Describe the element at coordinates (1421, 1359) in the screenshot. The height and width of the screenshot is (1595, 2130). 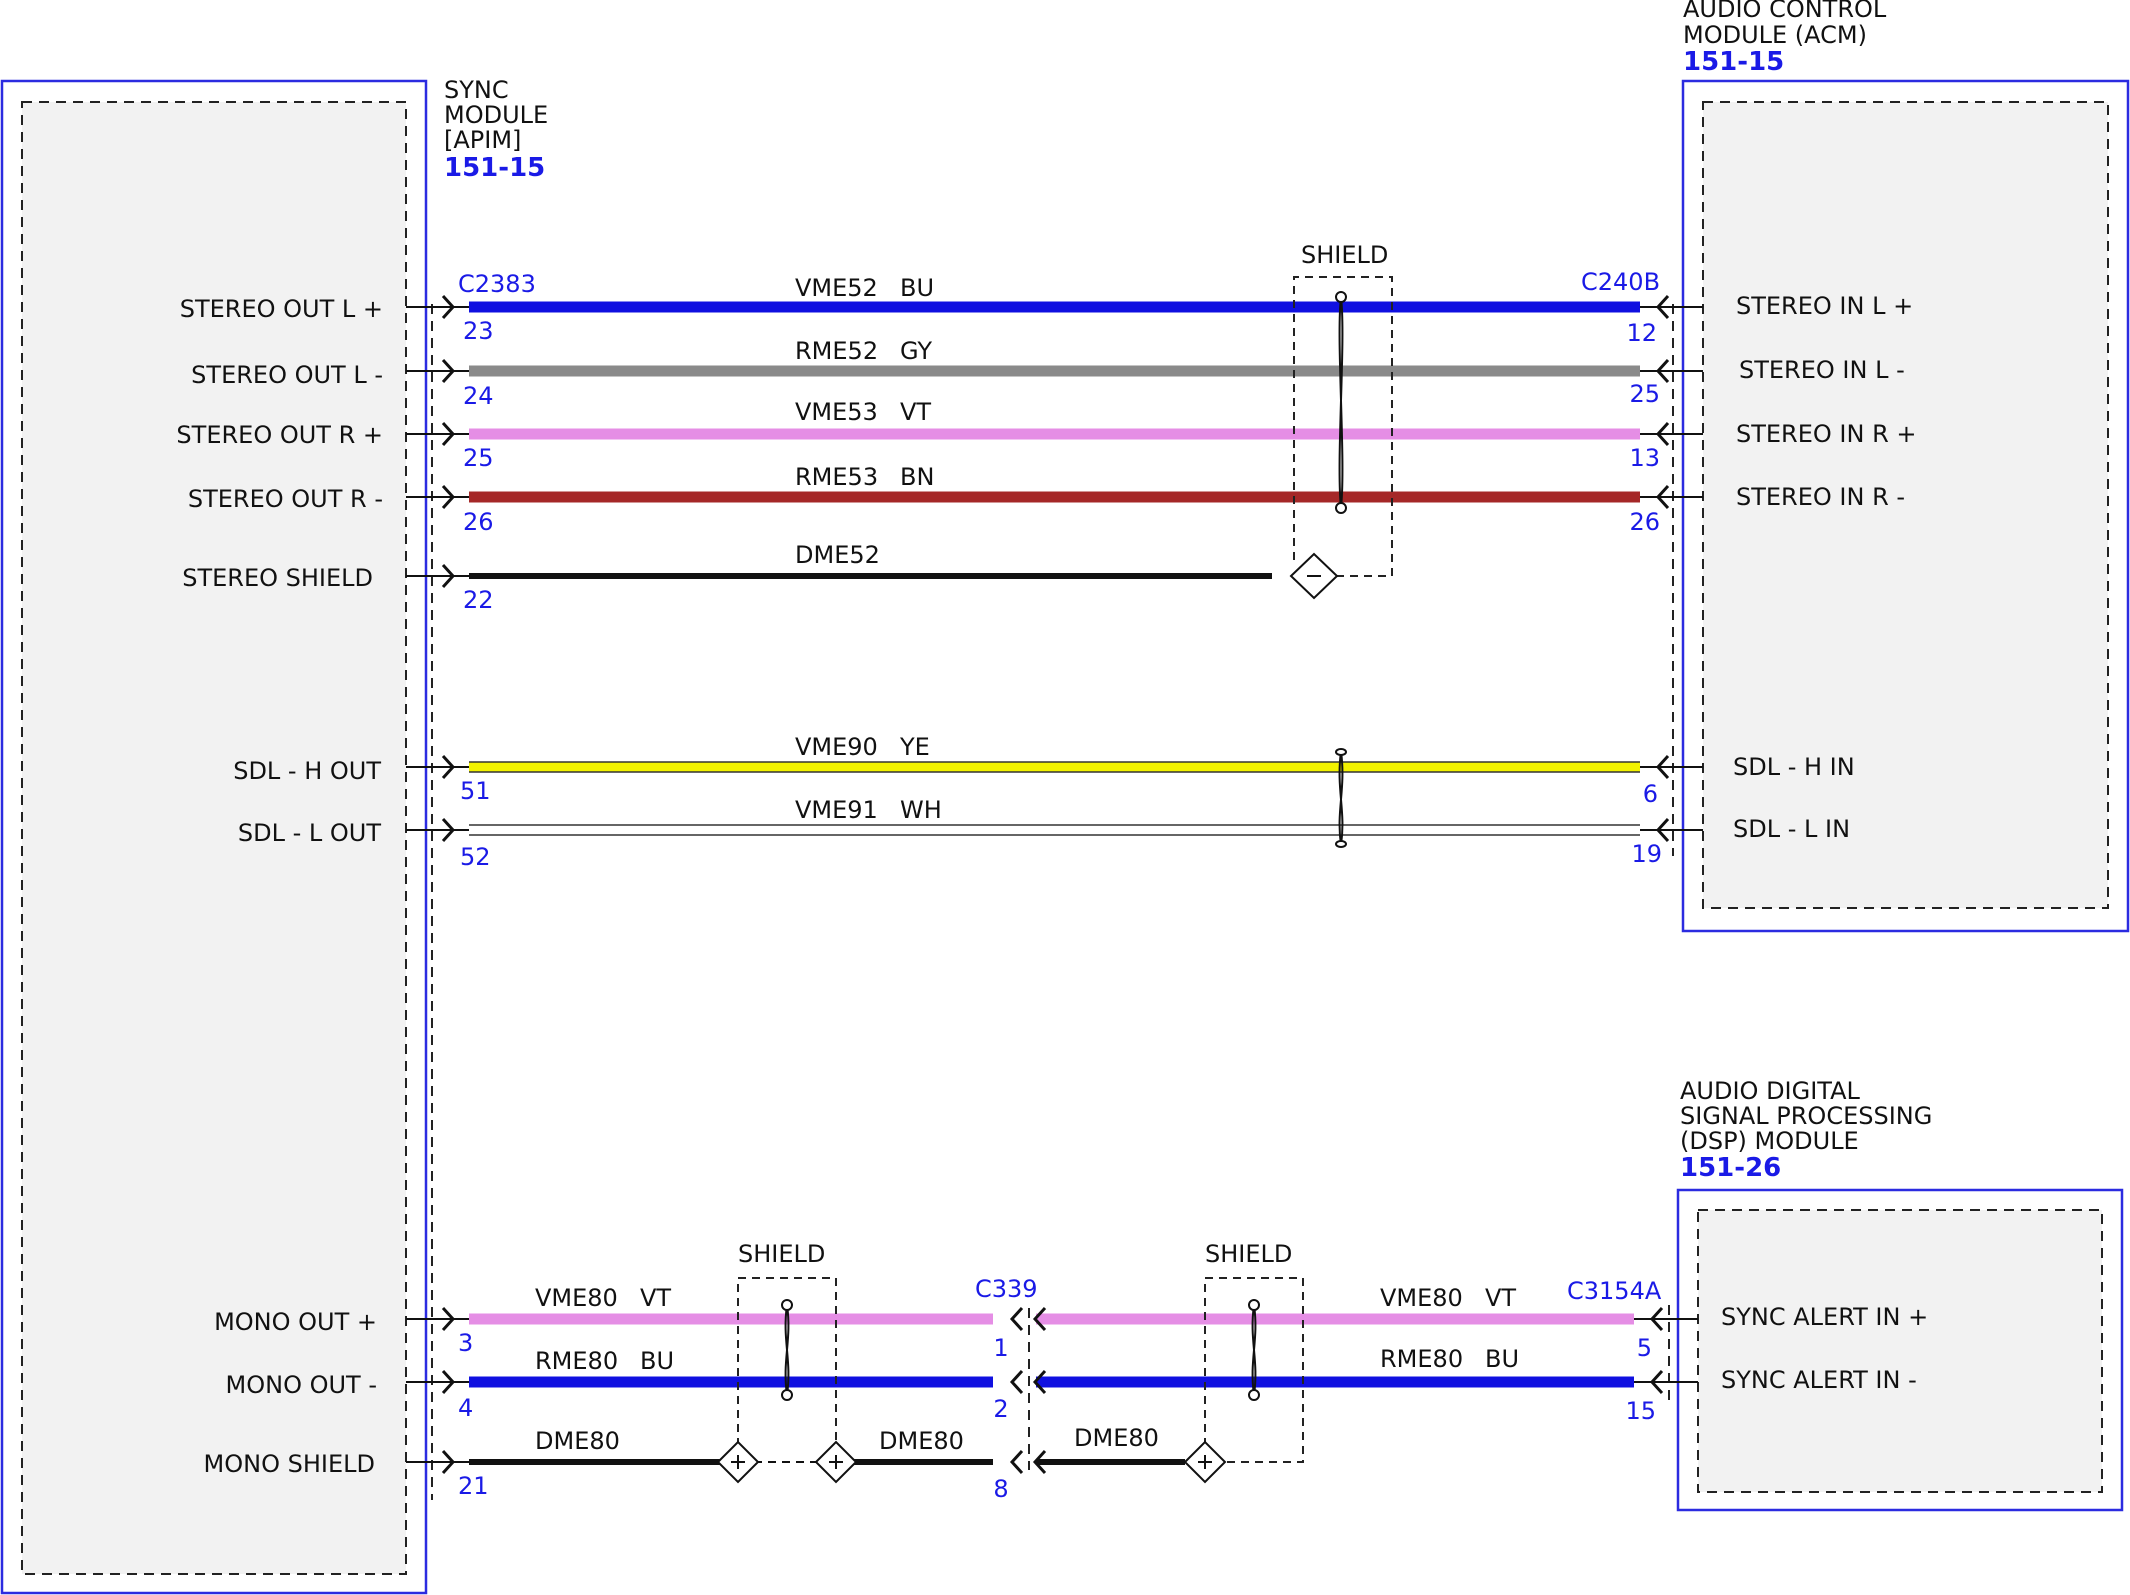
I see `wire-rme80-b-circuit: RME80` at that location.